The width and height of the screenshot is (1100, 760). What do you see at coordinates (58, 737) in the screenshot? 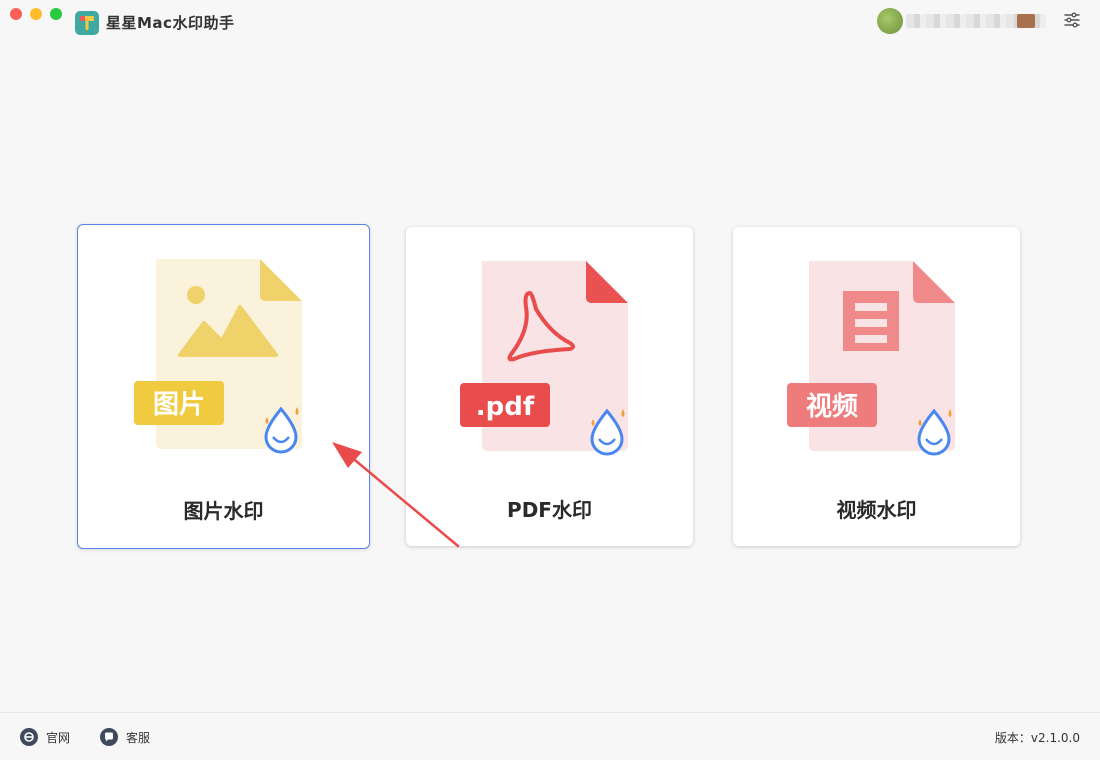
I see `official-site-label: 官网` at bounding box center [58, 737].